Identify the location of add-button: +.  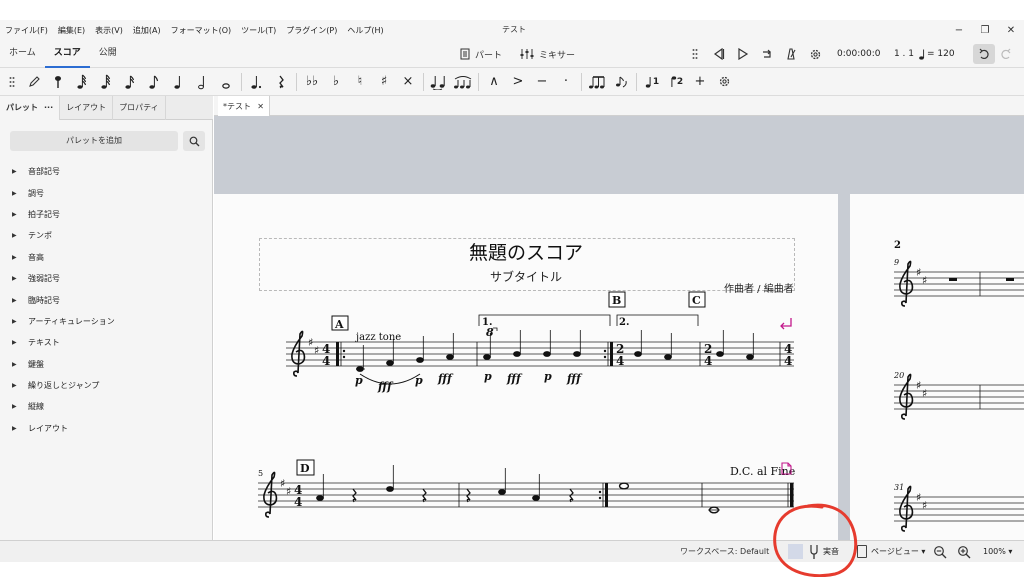
(700, 82).